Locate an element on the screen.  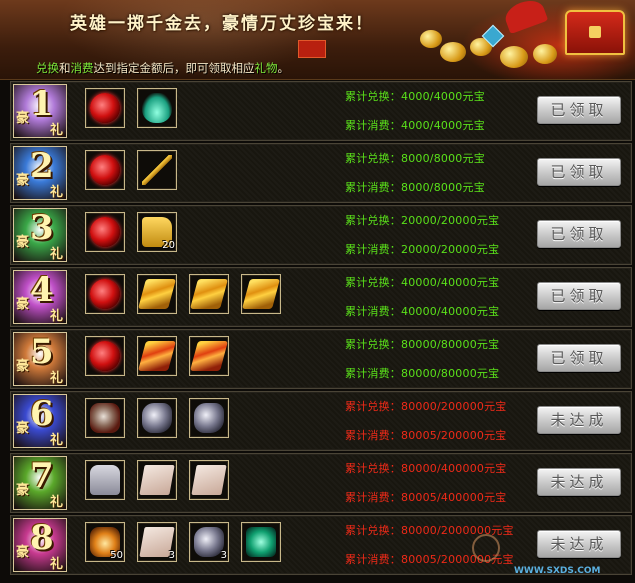
spend-progress: 累计消费：80005/2000000元宝 is located at coordinates (429, 559).